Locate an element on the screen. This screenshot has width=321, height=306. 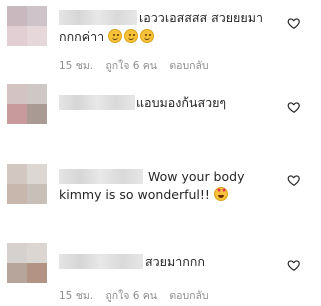
comment-text-line-2: kimmy is so wonderful!! is located at coordinates (144, 194).